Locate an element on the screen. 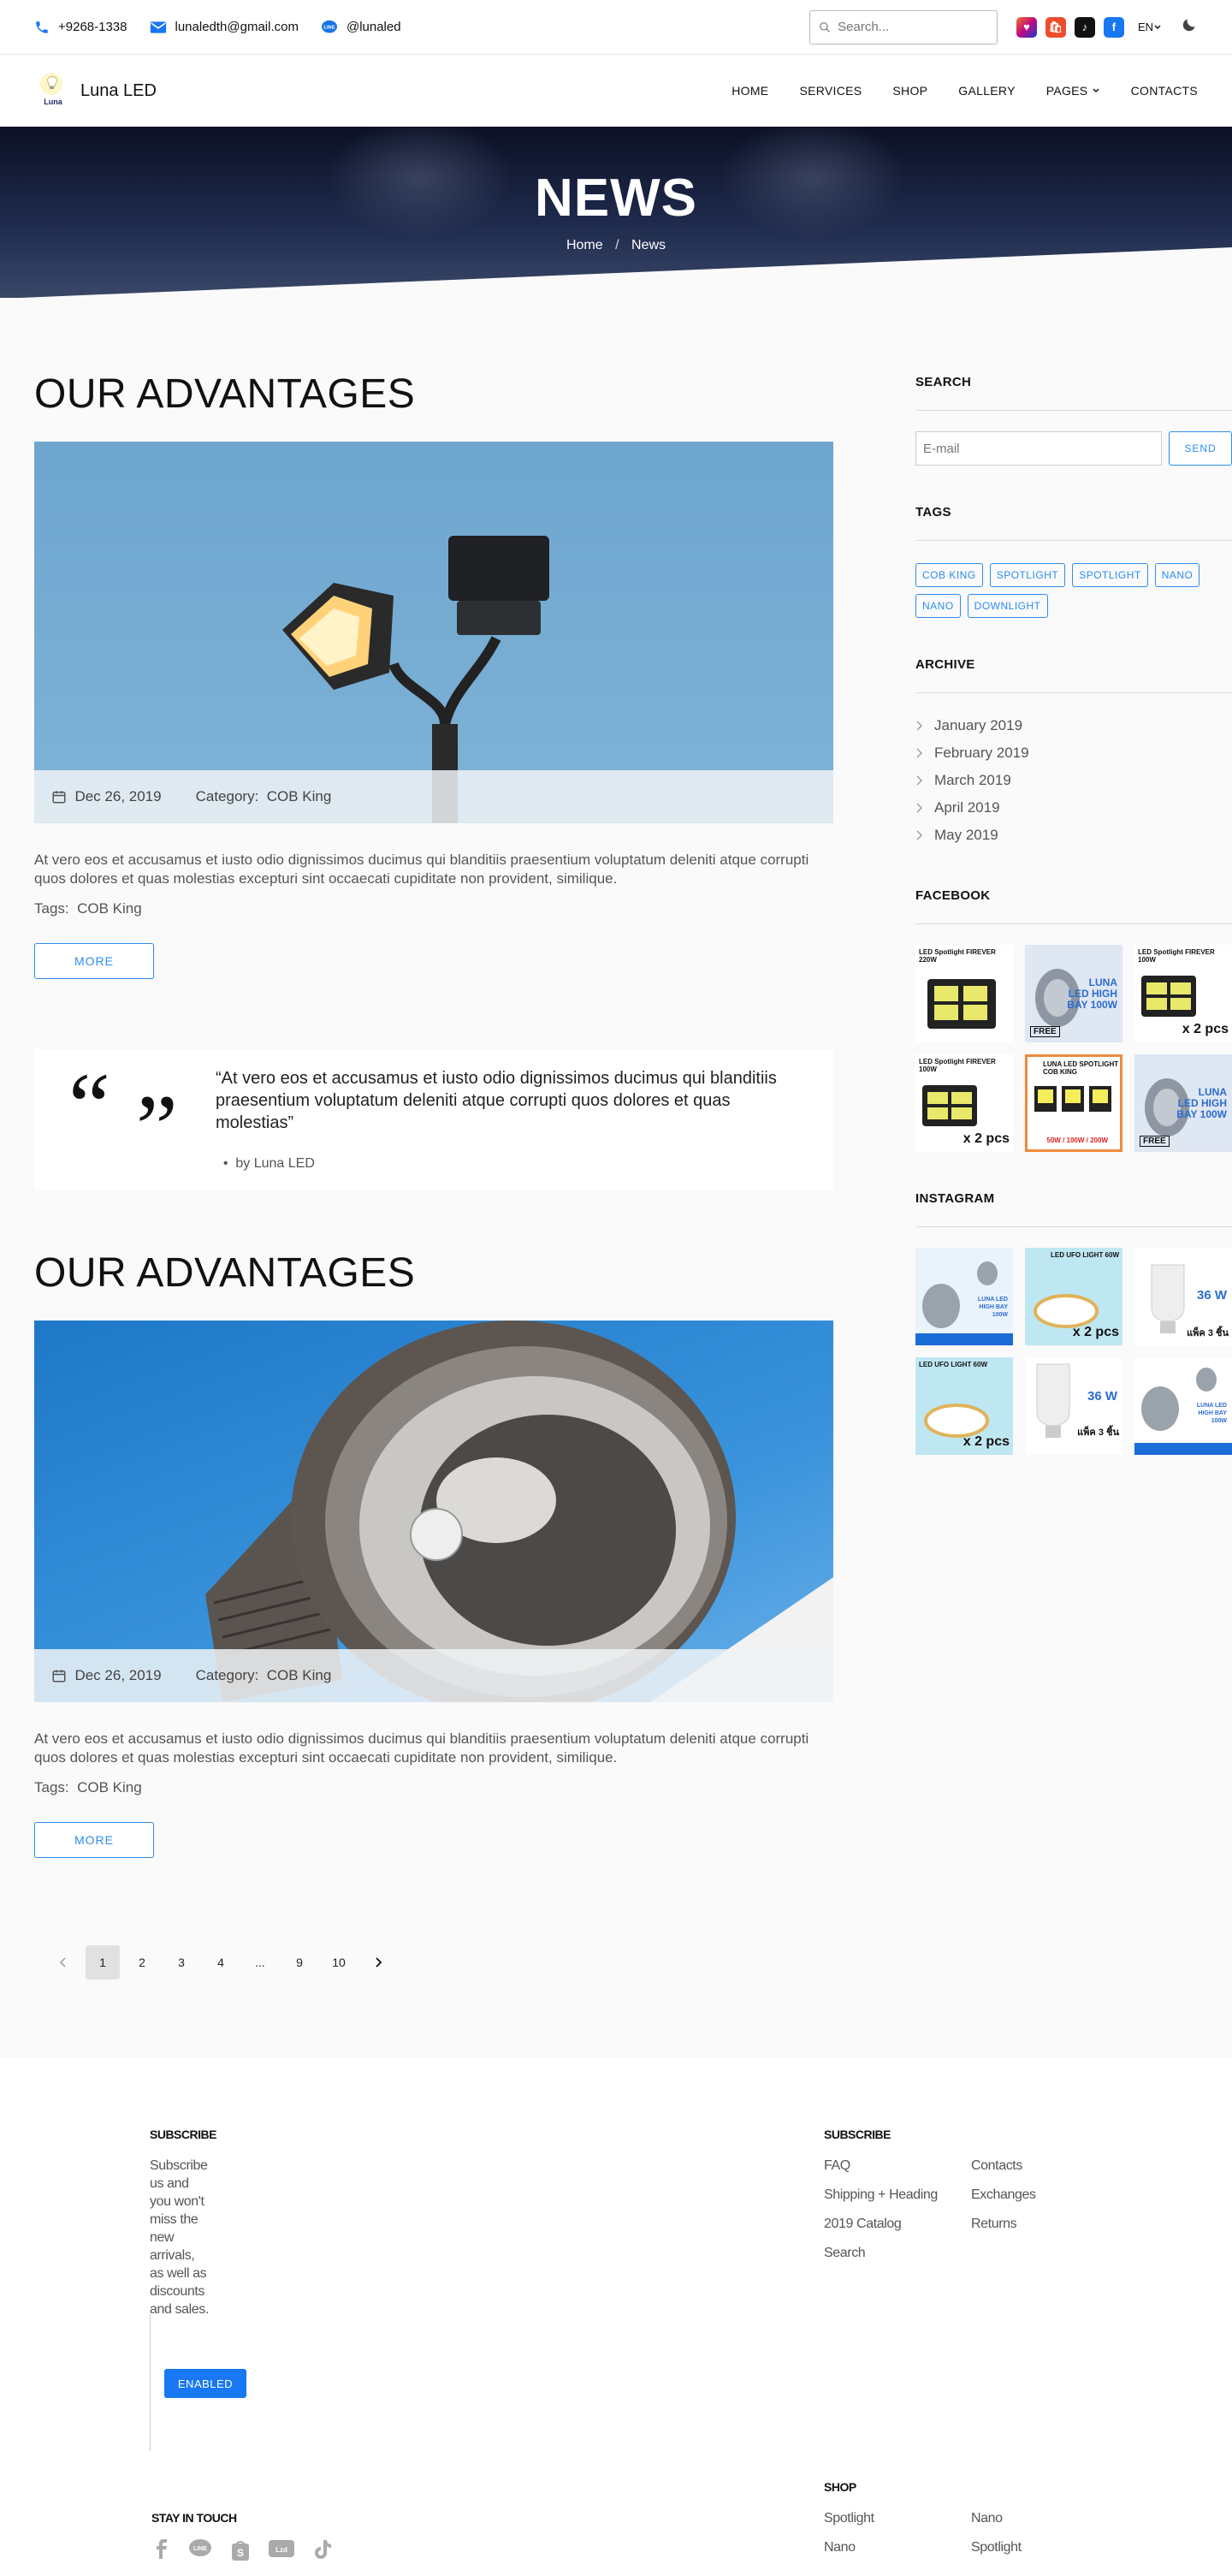 This screenshot has width=1232, height=2576. tag-chip: COB KING is located at coordinates (949, 575).